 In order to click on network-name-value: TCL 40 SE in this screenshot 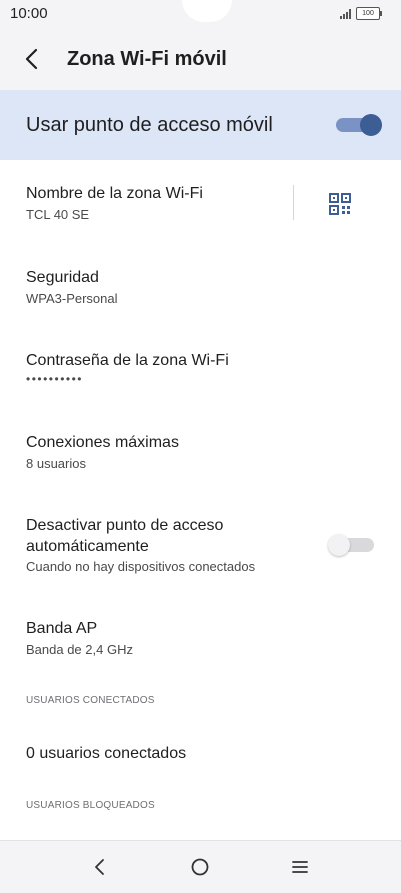, I will do `click(58, 214)`.